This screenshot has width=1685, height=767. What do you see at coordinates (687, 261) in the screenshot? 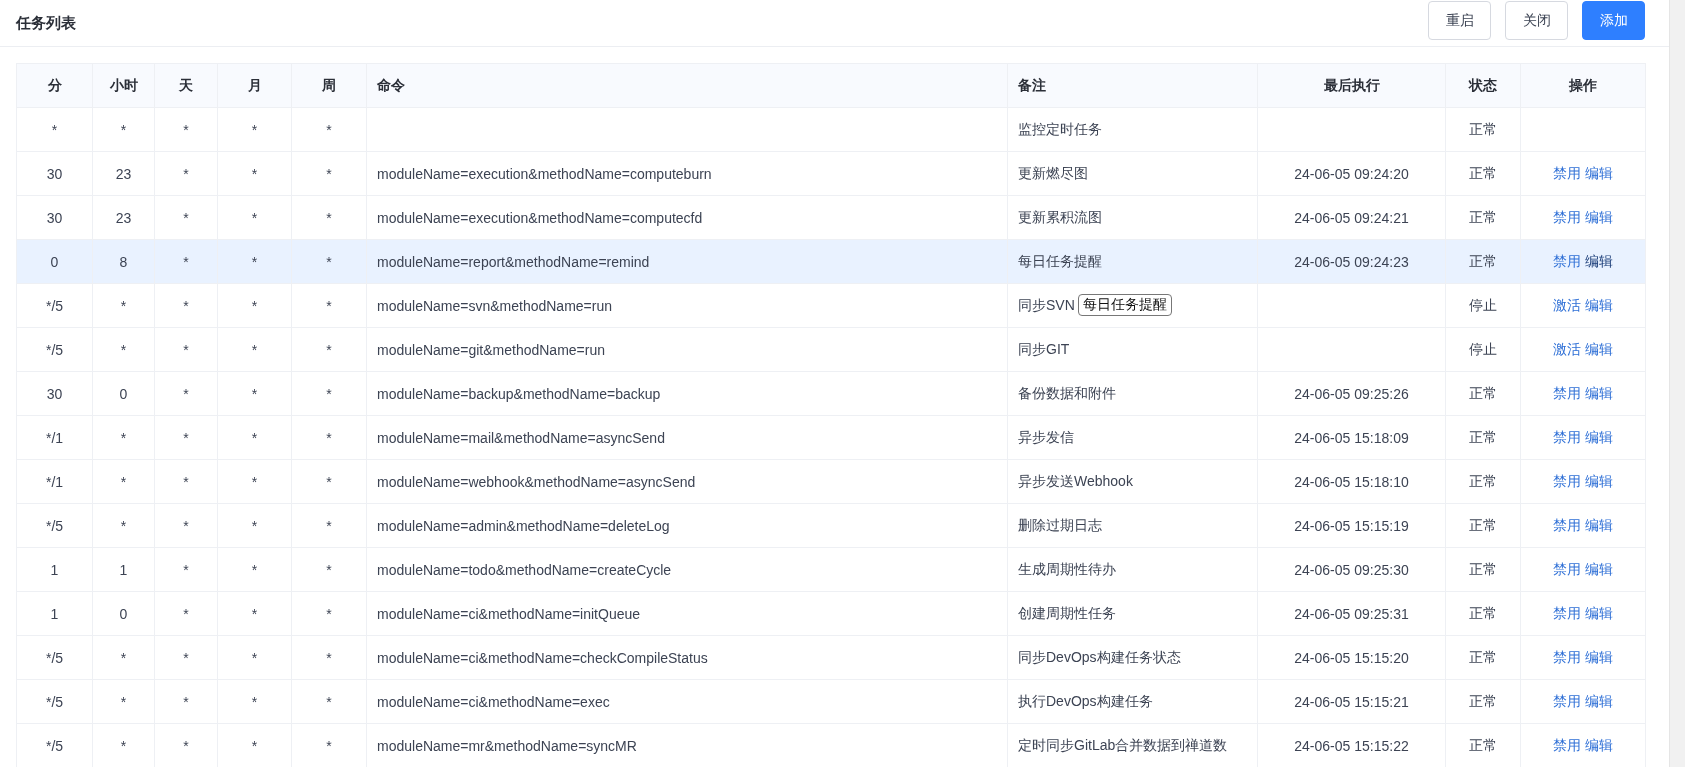
I see `table-cell: moduleName=report&methodName=remind` at bounding box center [687, 261].